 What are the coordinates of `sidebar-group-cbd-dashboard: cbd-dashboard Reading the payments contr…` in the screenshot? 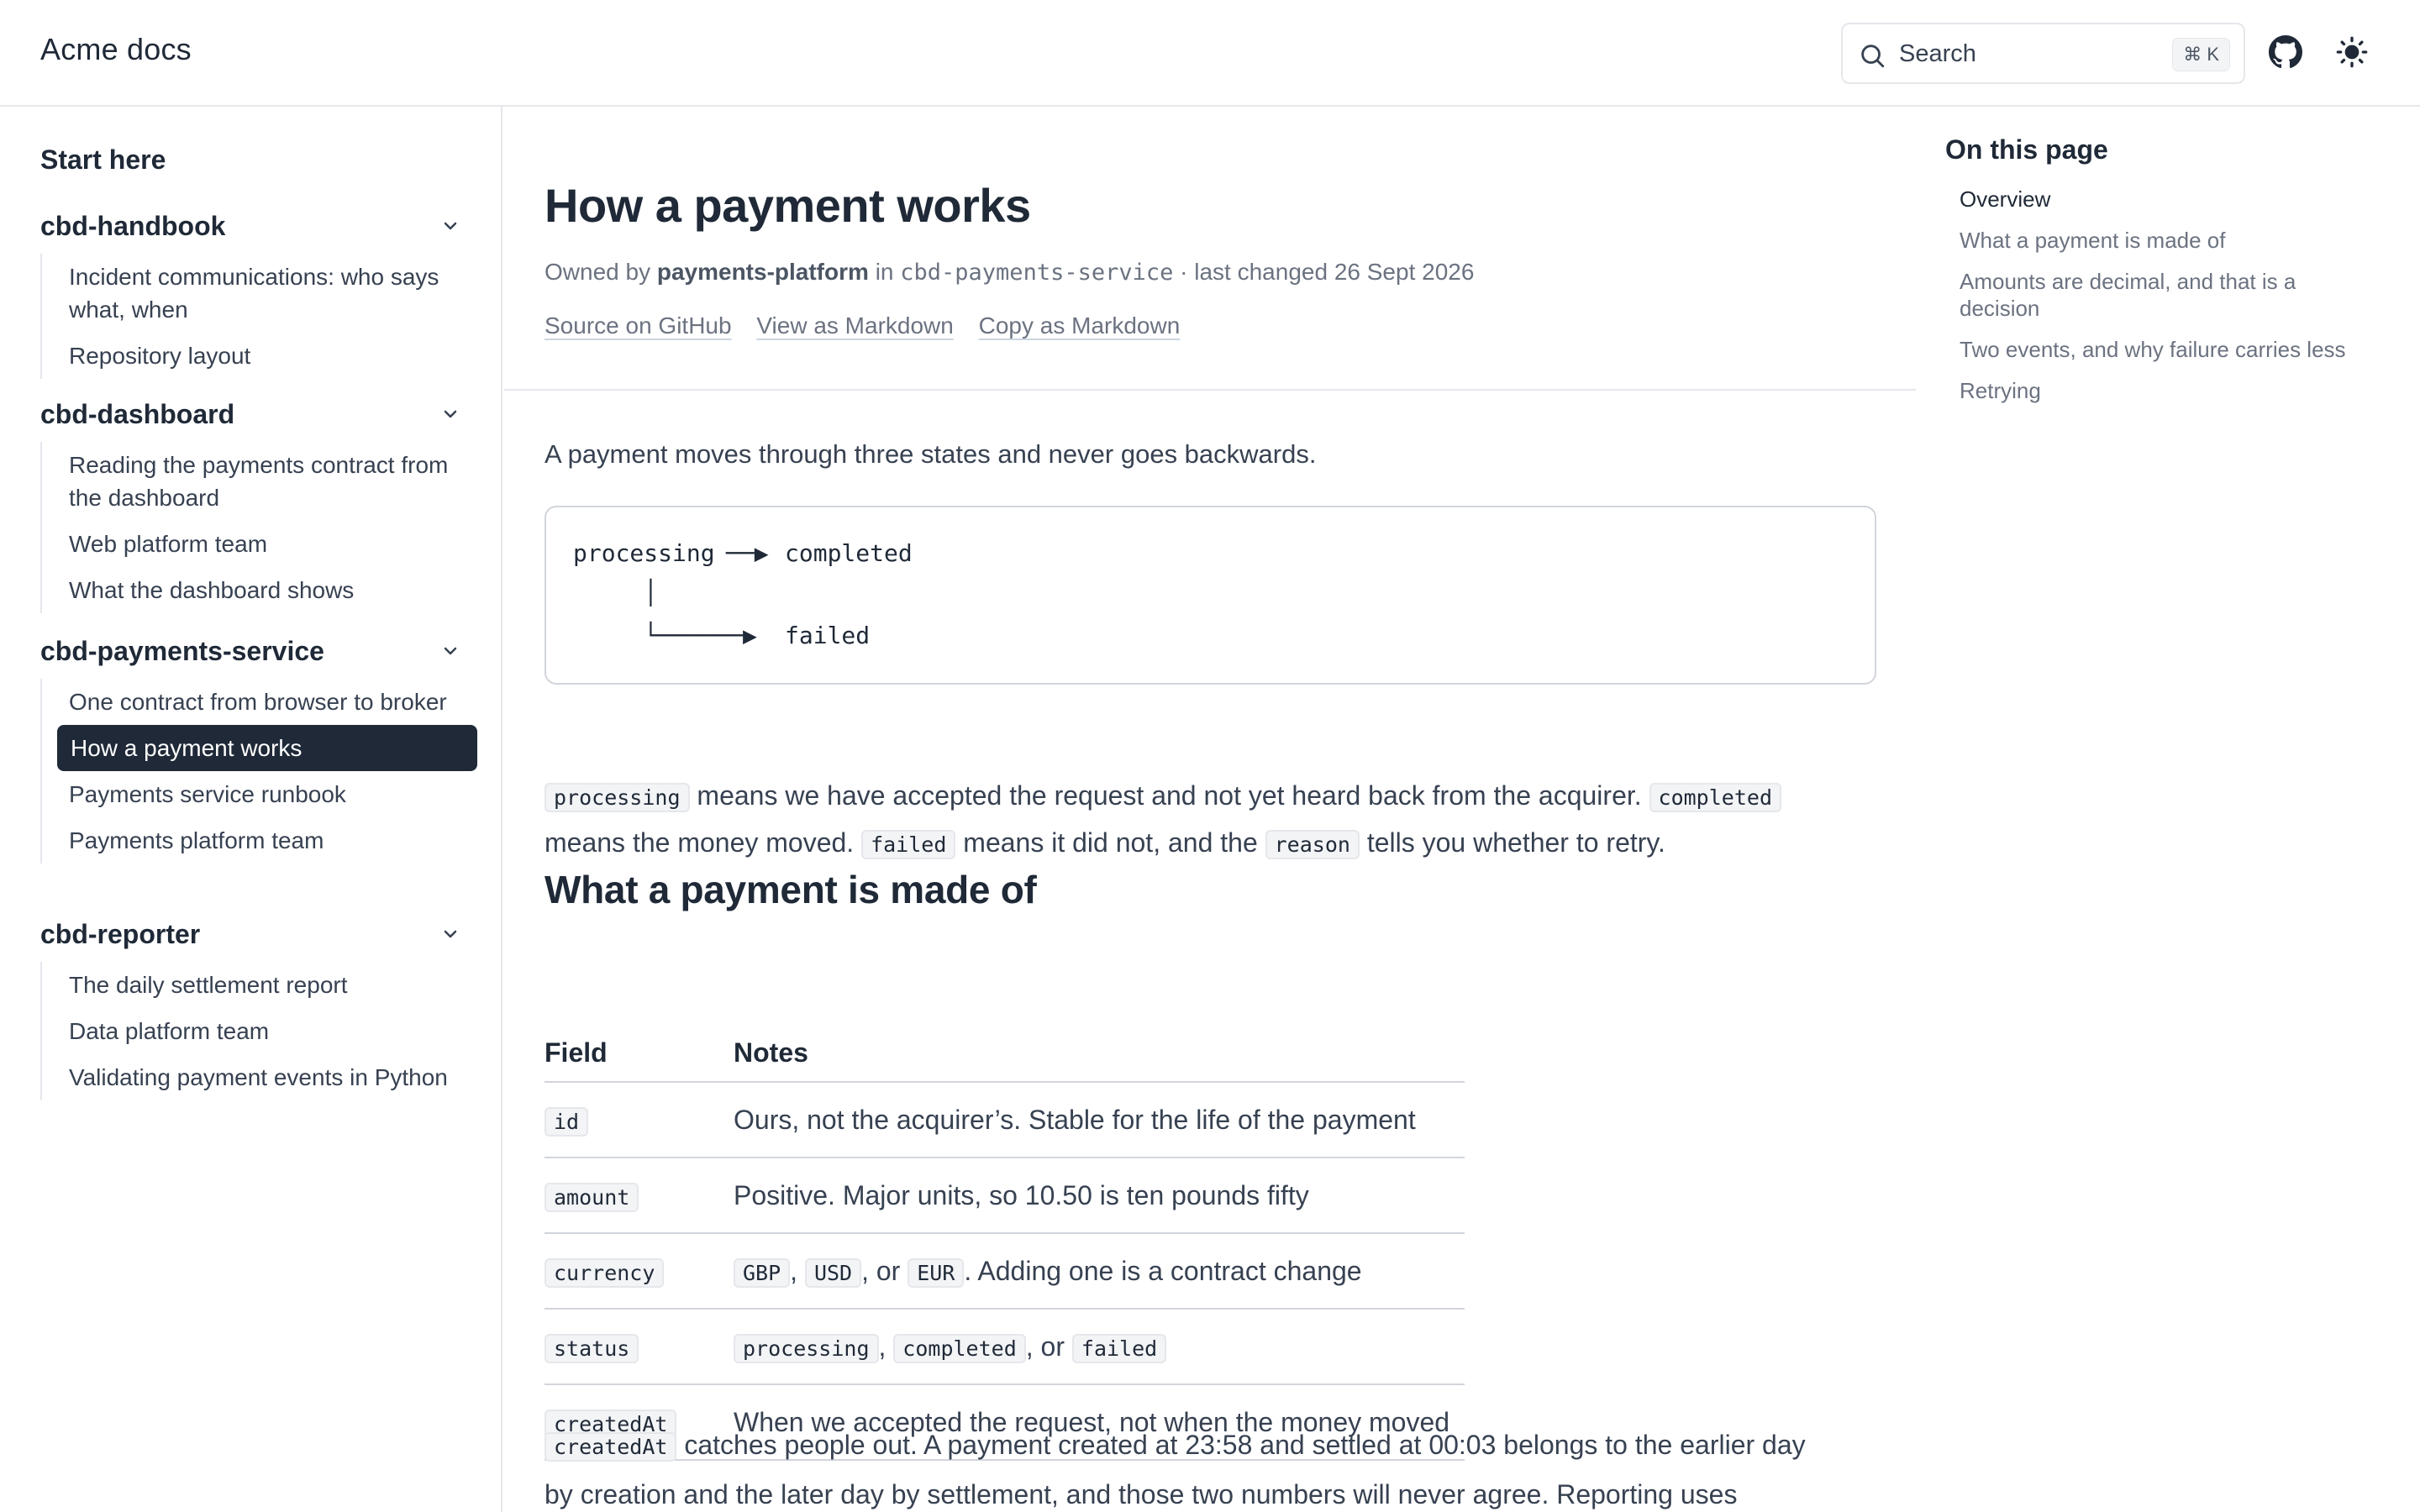 It's located at (250, 504).